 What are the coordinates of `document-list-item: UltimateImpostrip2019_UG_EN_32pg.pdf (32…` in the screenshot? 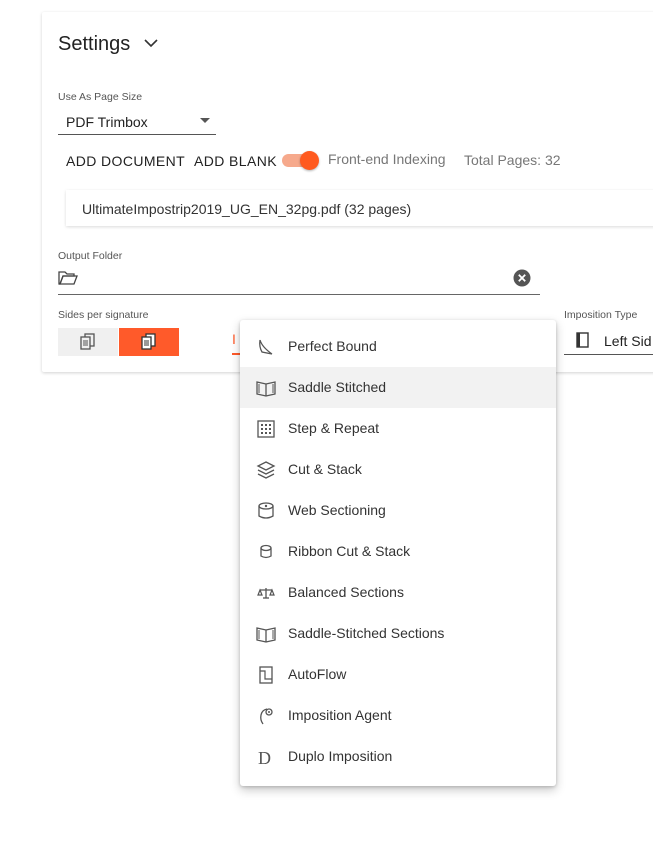 It's located at (359, 208).